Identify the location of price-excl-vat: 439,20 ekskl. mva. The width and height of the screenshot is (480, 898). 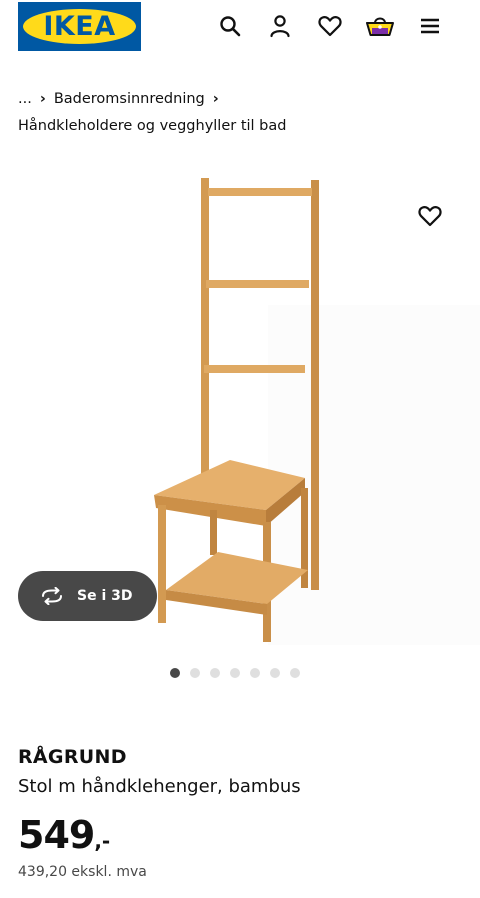
(82, 872).